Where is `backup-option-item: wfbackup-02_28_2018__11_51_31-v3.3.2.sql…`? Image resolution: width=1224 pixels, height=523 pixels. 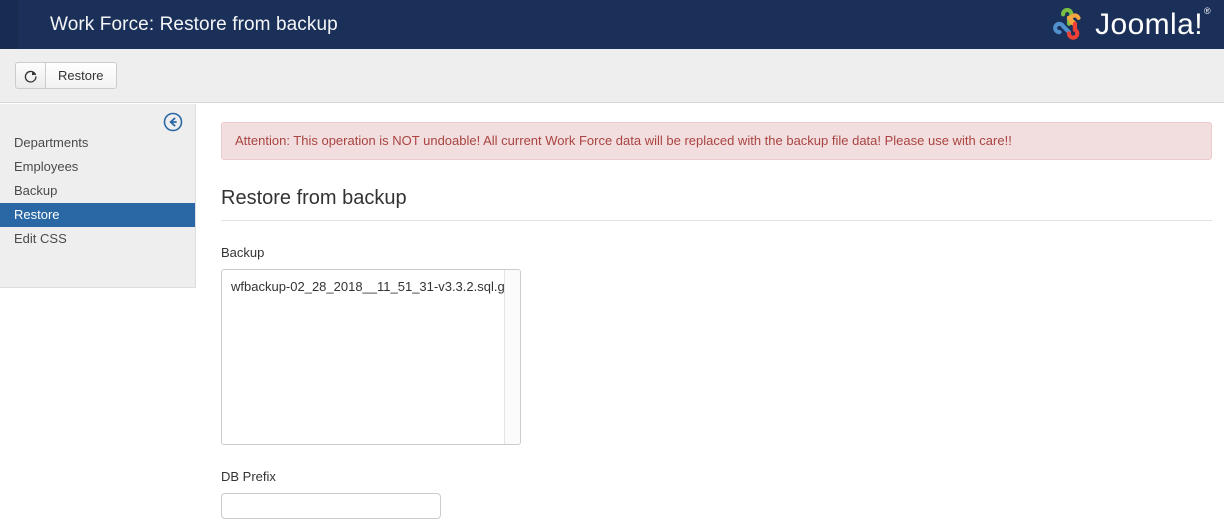 backup-option-item: wfbackup-02_28_2018__11_51_31-v3.3.2.sql… is located at coordinates (371, 287).